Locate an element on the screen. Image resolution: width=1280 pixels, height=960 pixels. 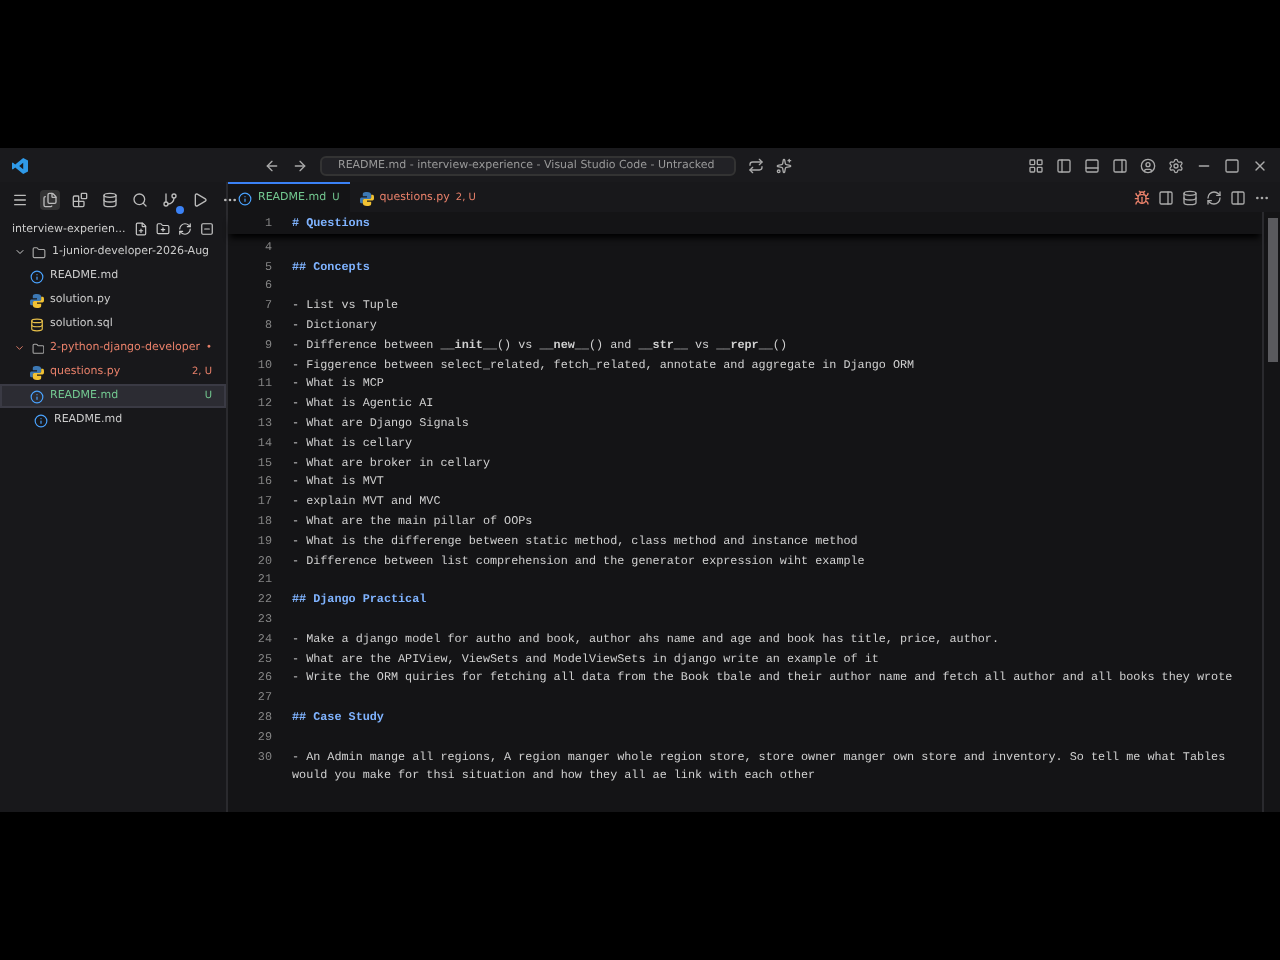
open-preview-icon is located at coordinates (1166, 197).